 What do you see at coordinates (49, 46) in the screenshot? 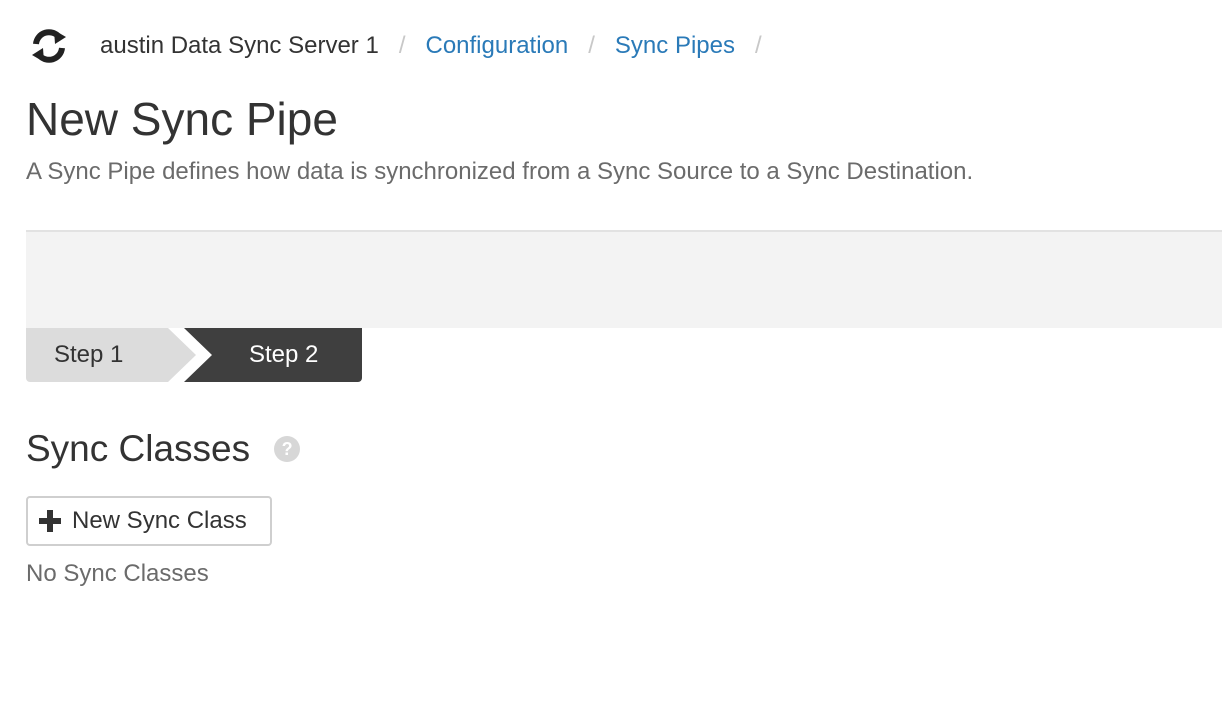
I see `sync-icon` at bounding box center [49, 46].